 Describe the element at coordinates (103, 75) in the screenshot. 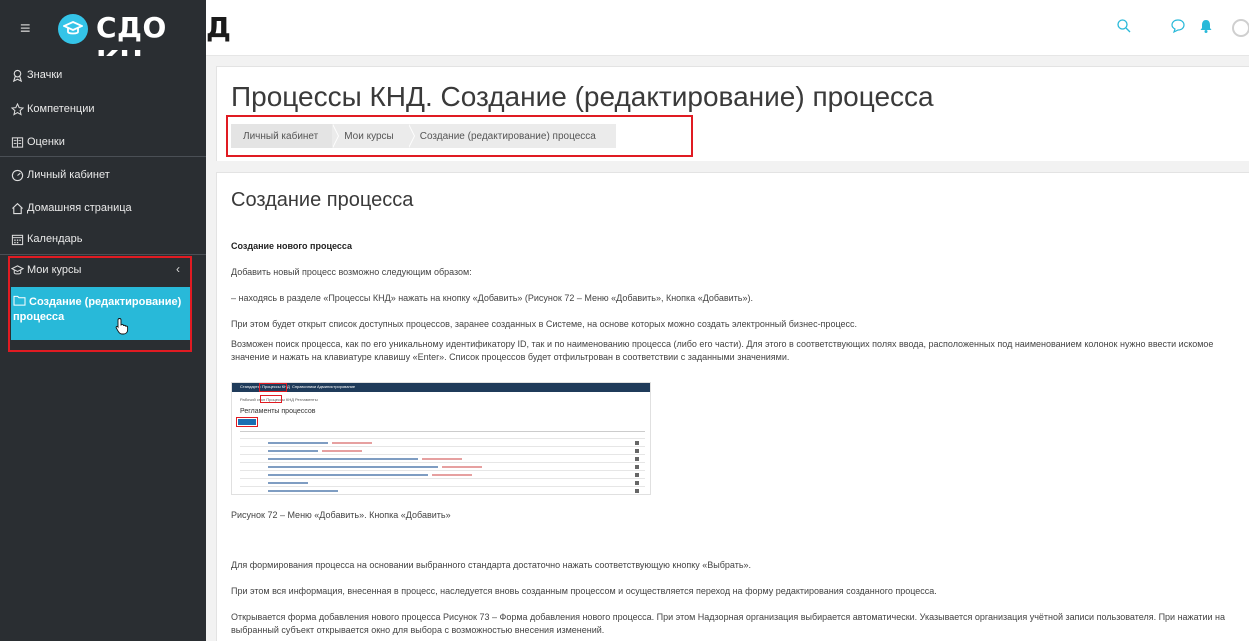

I see `sidebar-item-badges: Значки` at that location.